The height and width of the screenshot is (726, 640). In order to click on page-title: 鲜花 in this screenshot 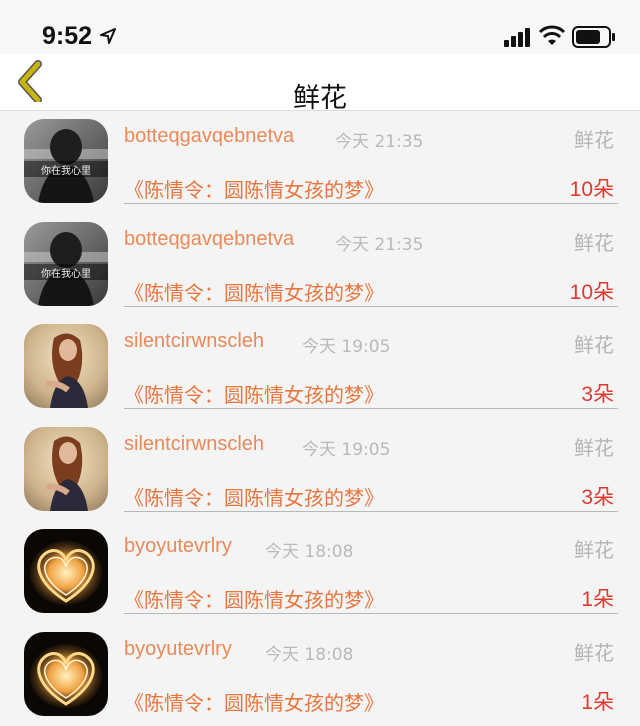, I will do `click(320, 95)`.